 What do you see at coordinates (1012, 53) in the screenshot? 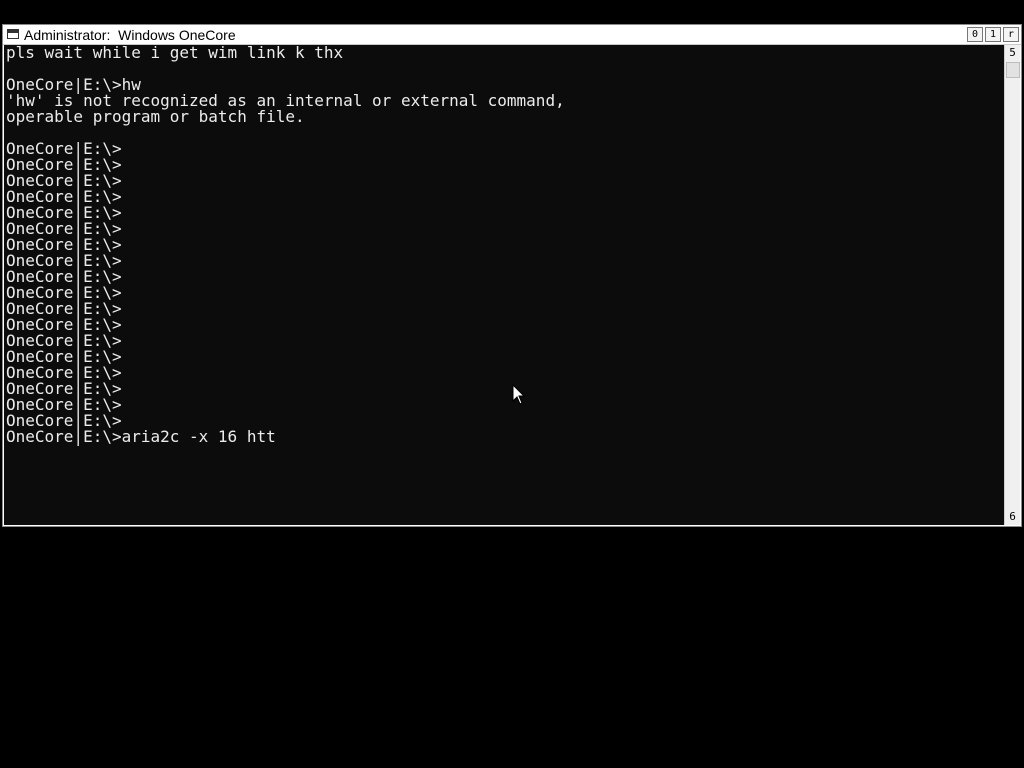
I see `scroll-up-button: 5` at bounding box center [1012, 53].